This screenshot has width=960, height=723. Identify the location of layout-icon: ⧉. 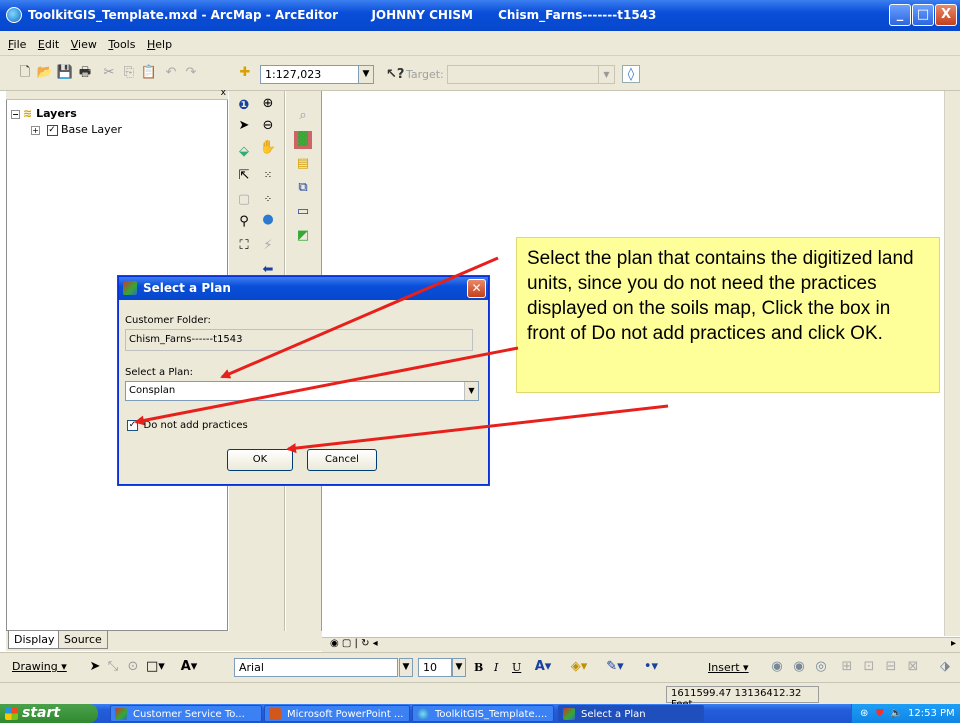
(303, 188).